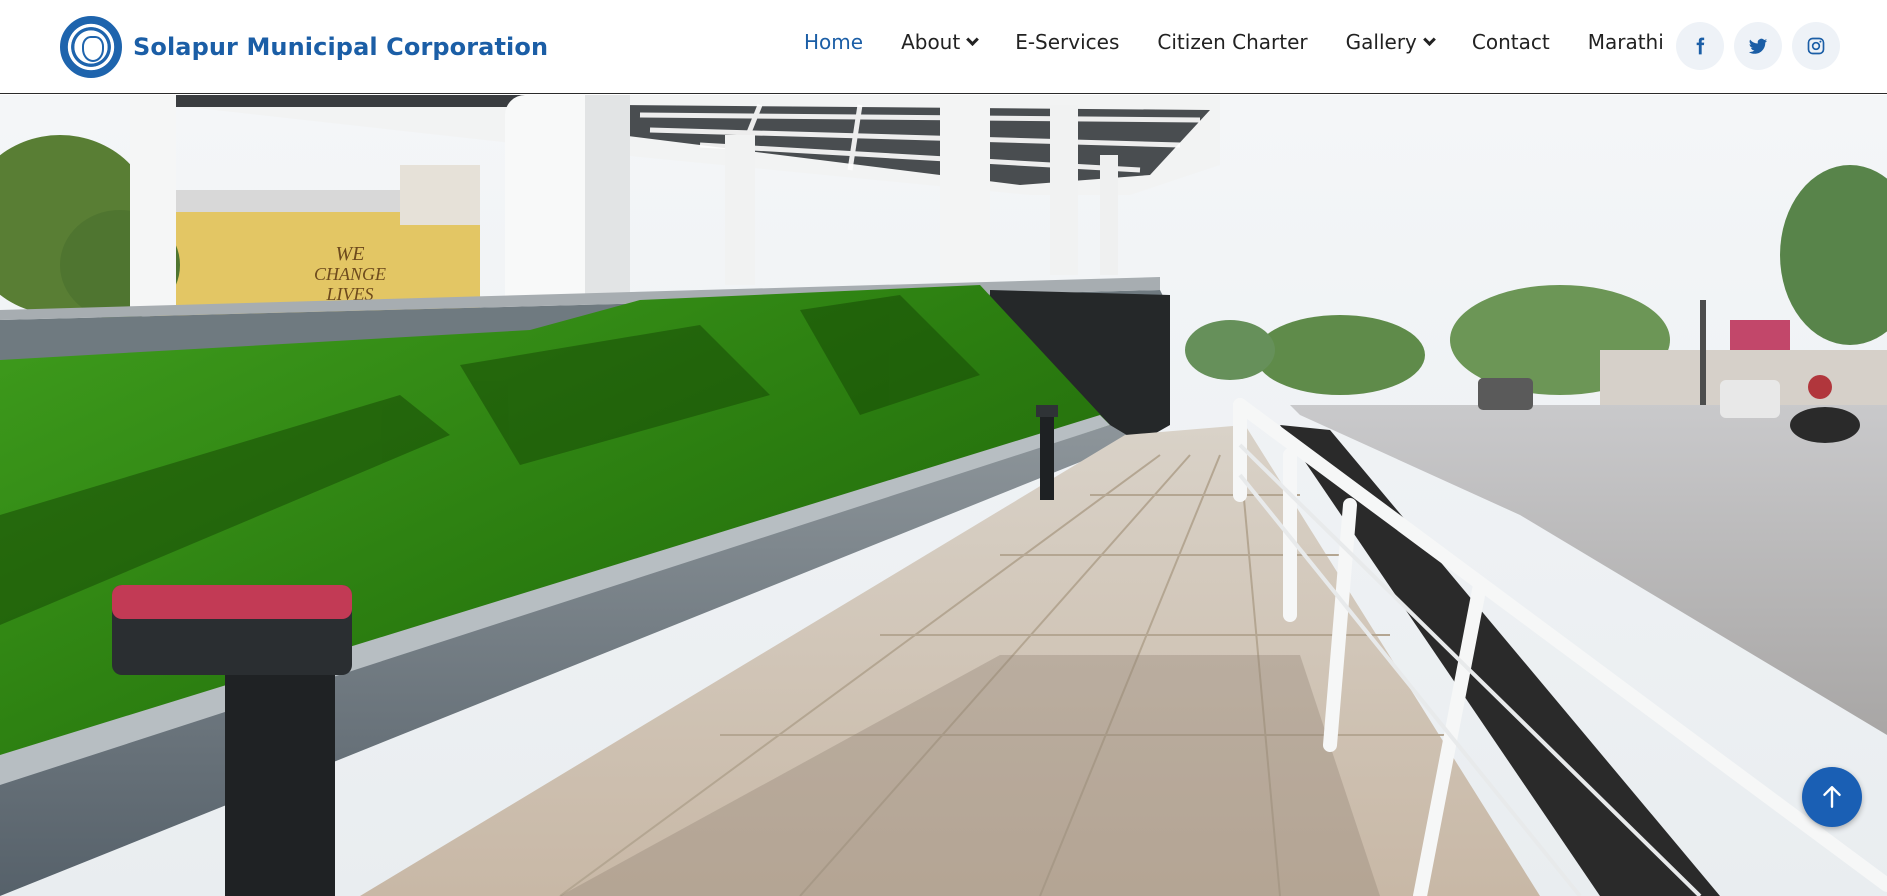 This screenshot has height=896, width=1887. I want to click on nav-contact: Contact, so click(1511, 42).